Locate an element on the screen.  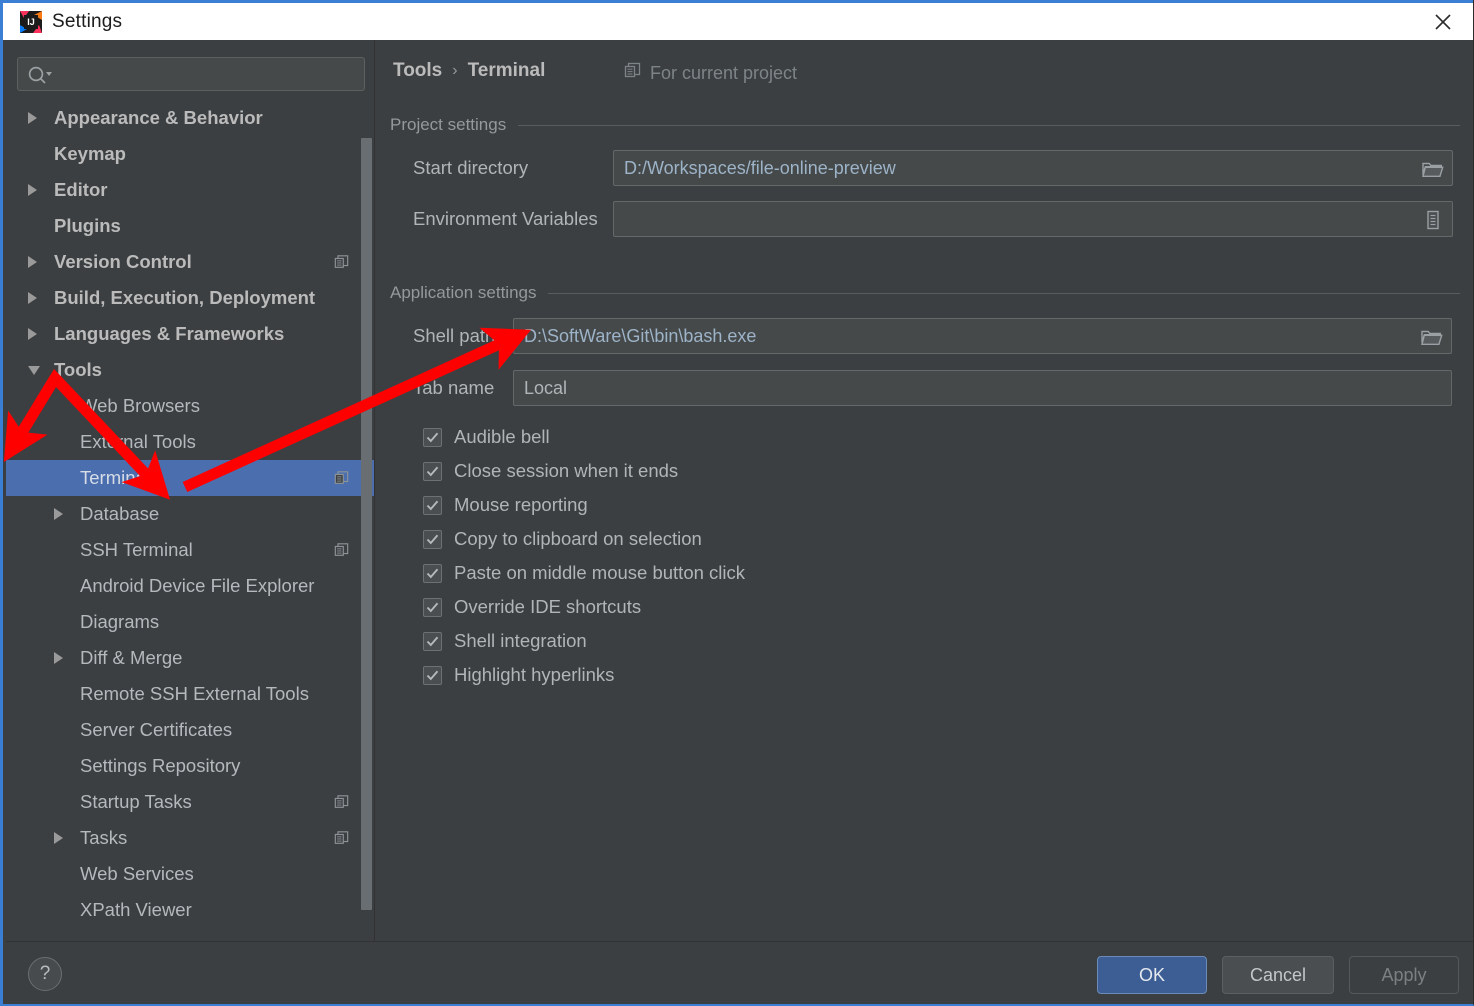
sidebar-item-web-browsers: Web Browsers is located at coordinates (190, 406).